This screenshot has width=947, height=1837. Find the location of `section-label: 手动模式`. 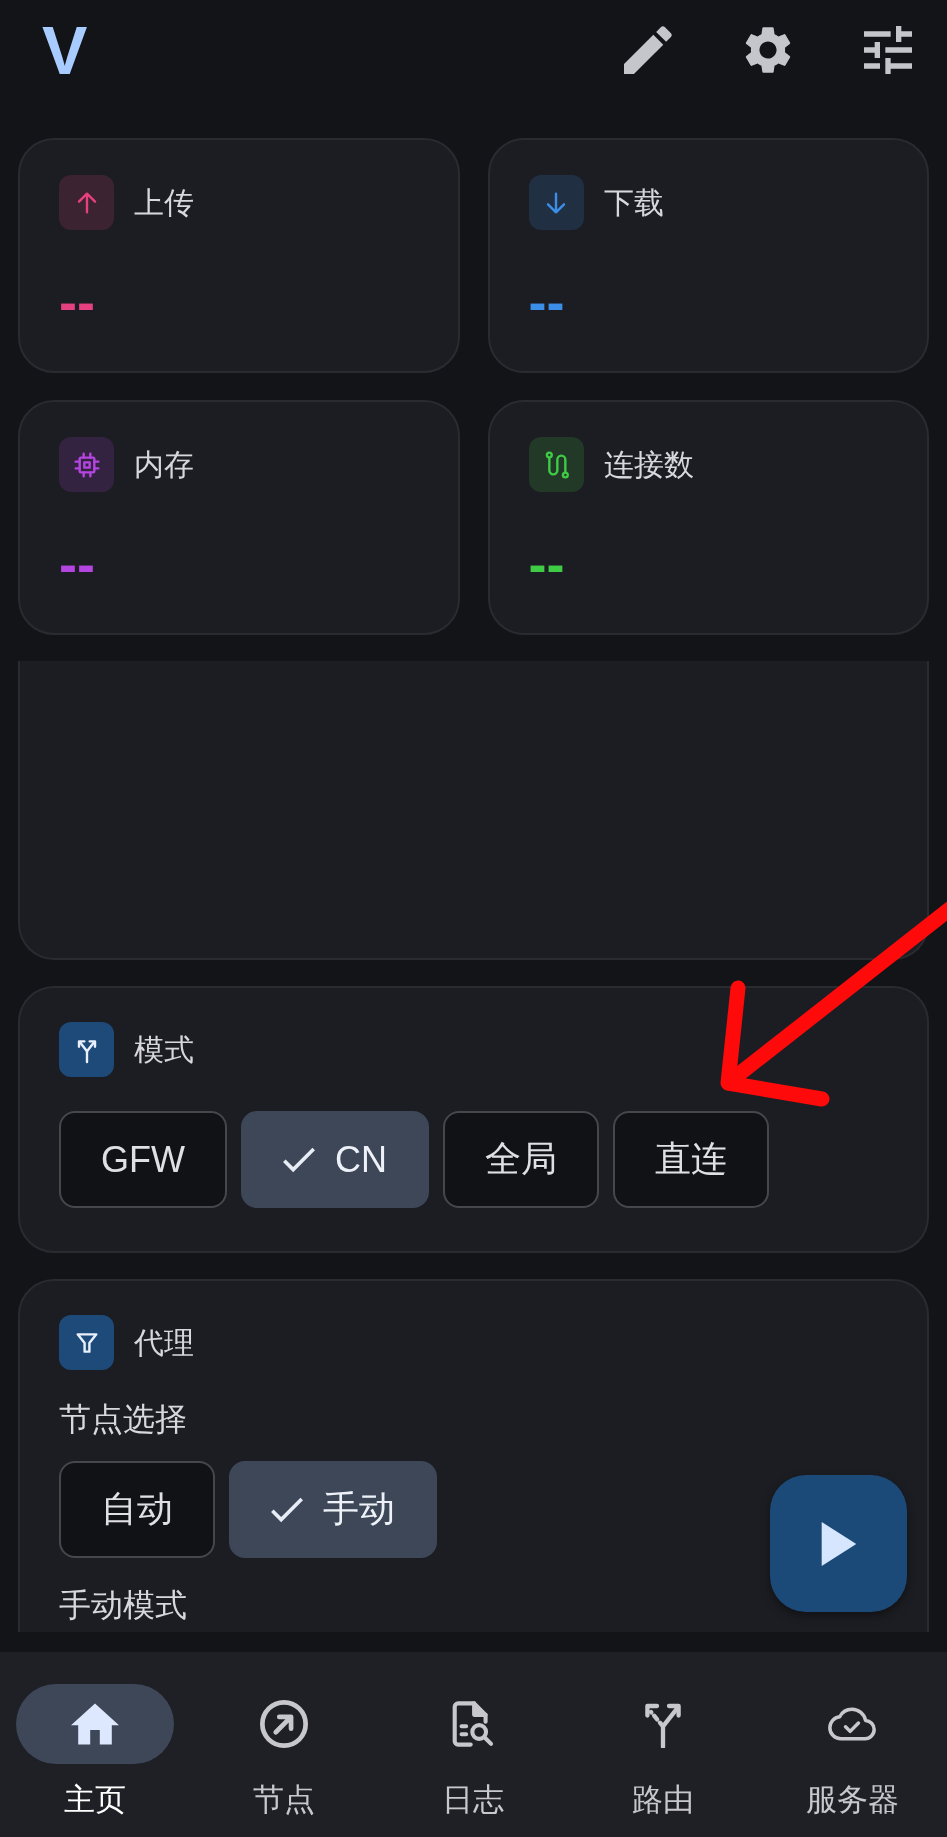

section-label: 手动模式 is located at coordinates (123, 1605).